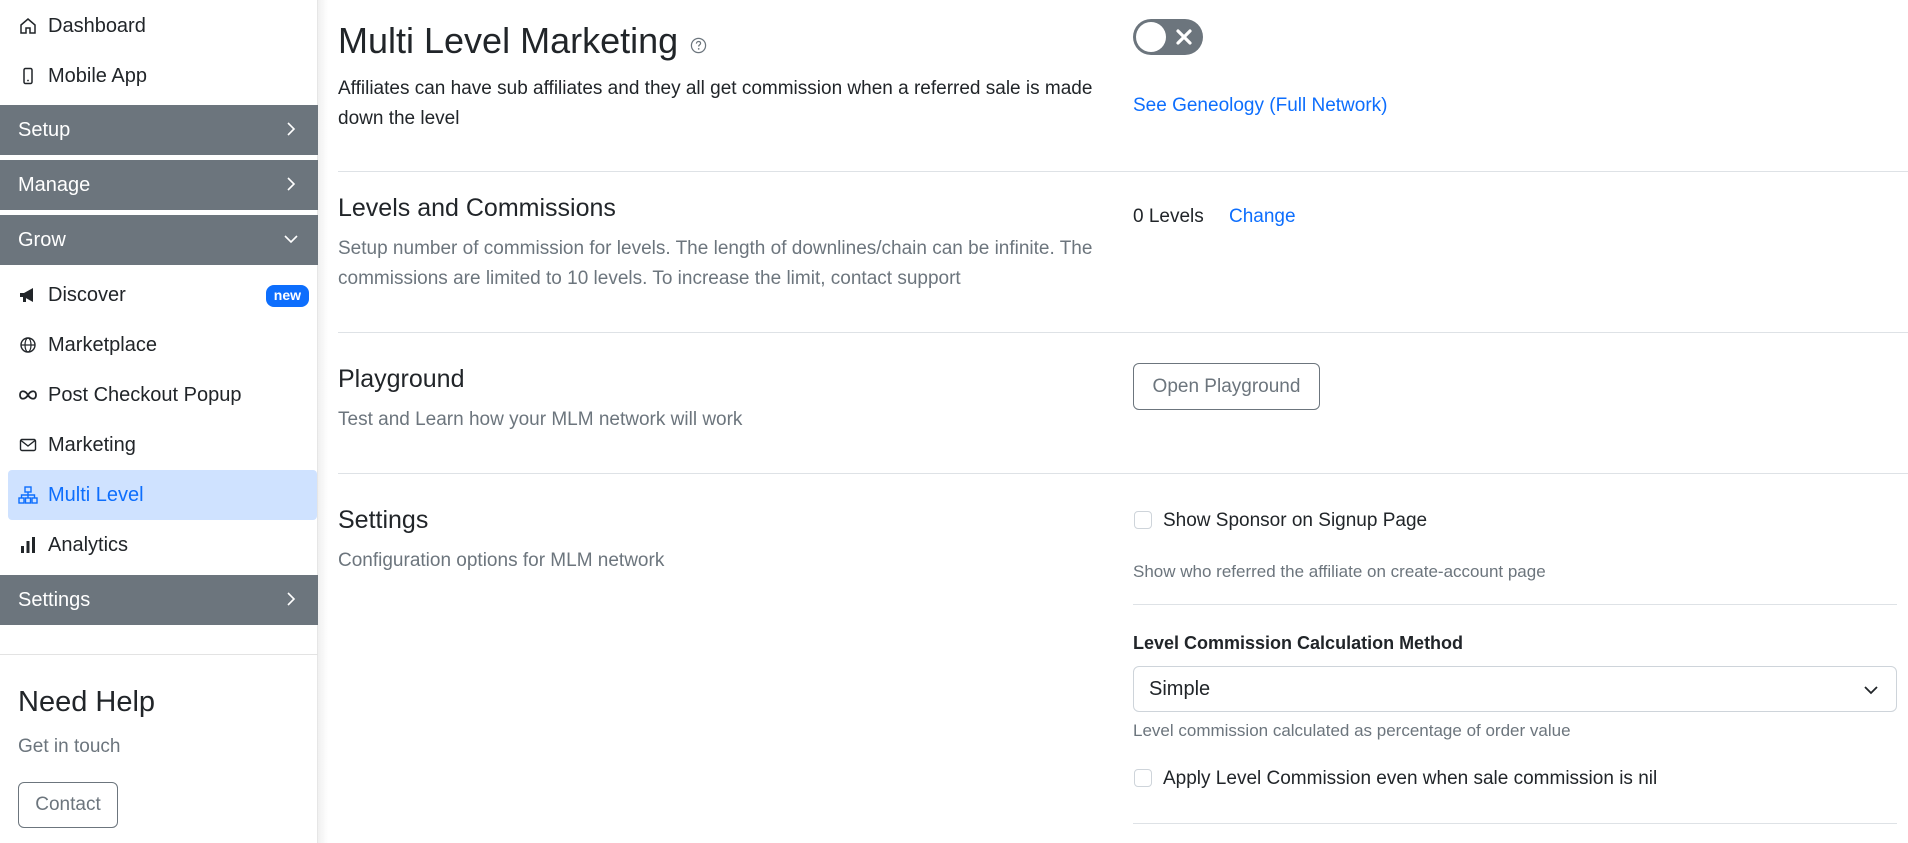  Describe the element at coordinates (54, 599) in the screenshot. I see `section-label: Settings` at that location.